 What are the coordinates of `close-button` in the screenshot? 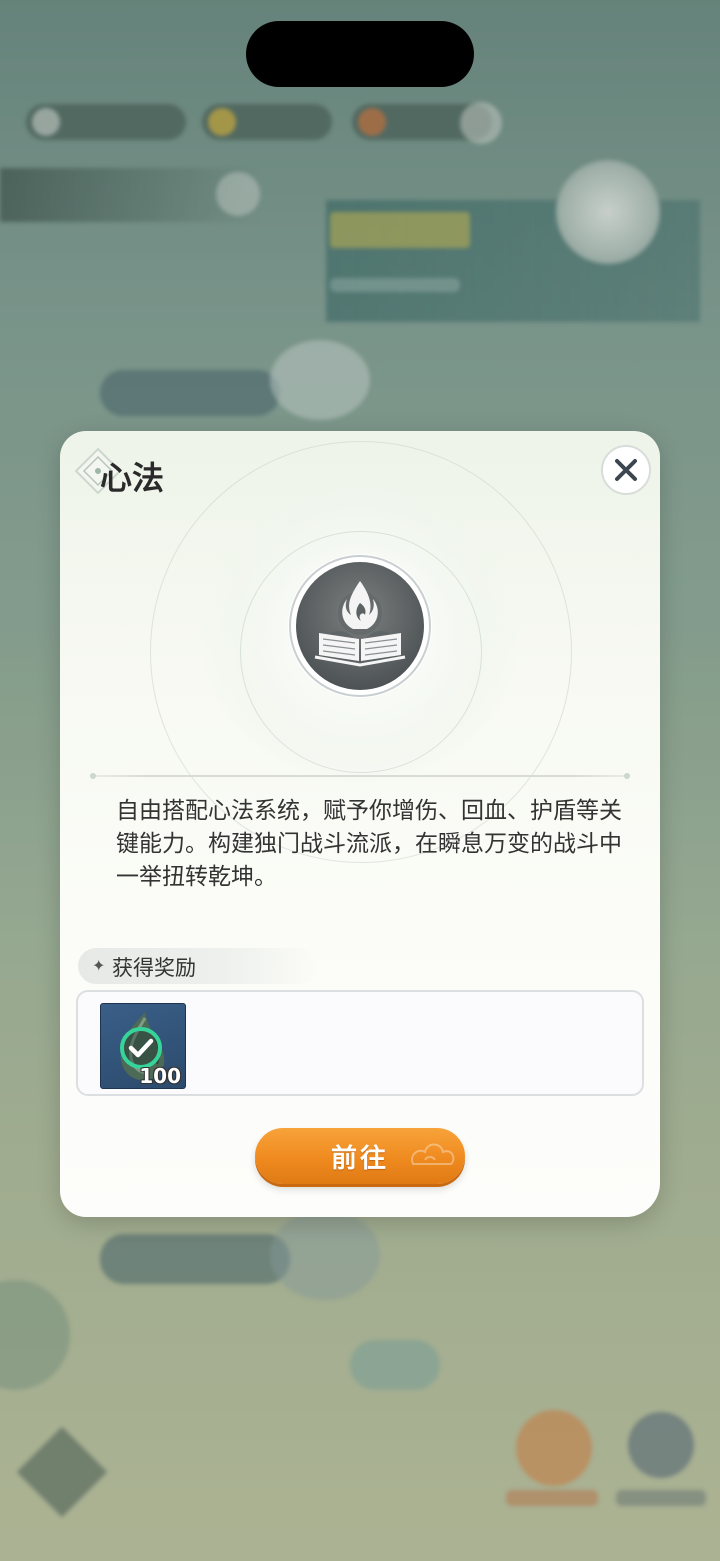 It's located at (626, 470).